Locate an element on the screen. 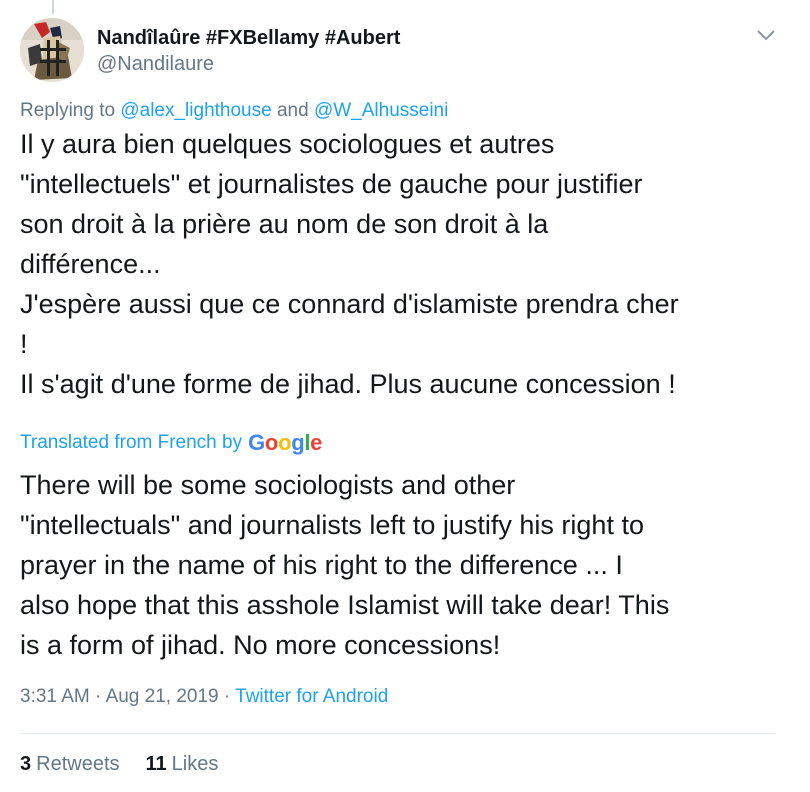  translated-text-line: is a form of jihad. No more concessions! is located at coordinates (260, 645).